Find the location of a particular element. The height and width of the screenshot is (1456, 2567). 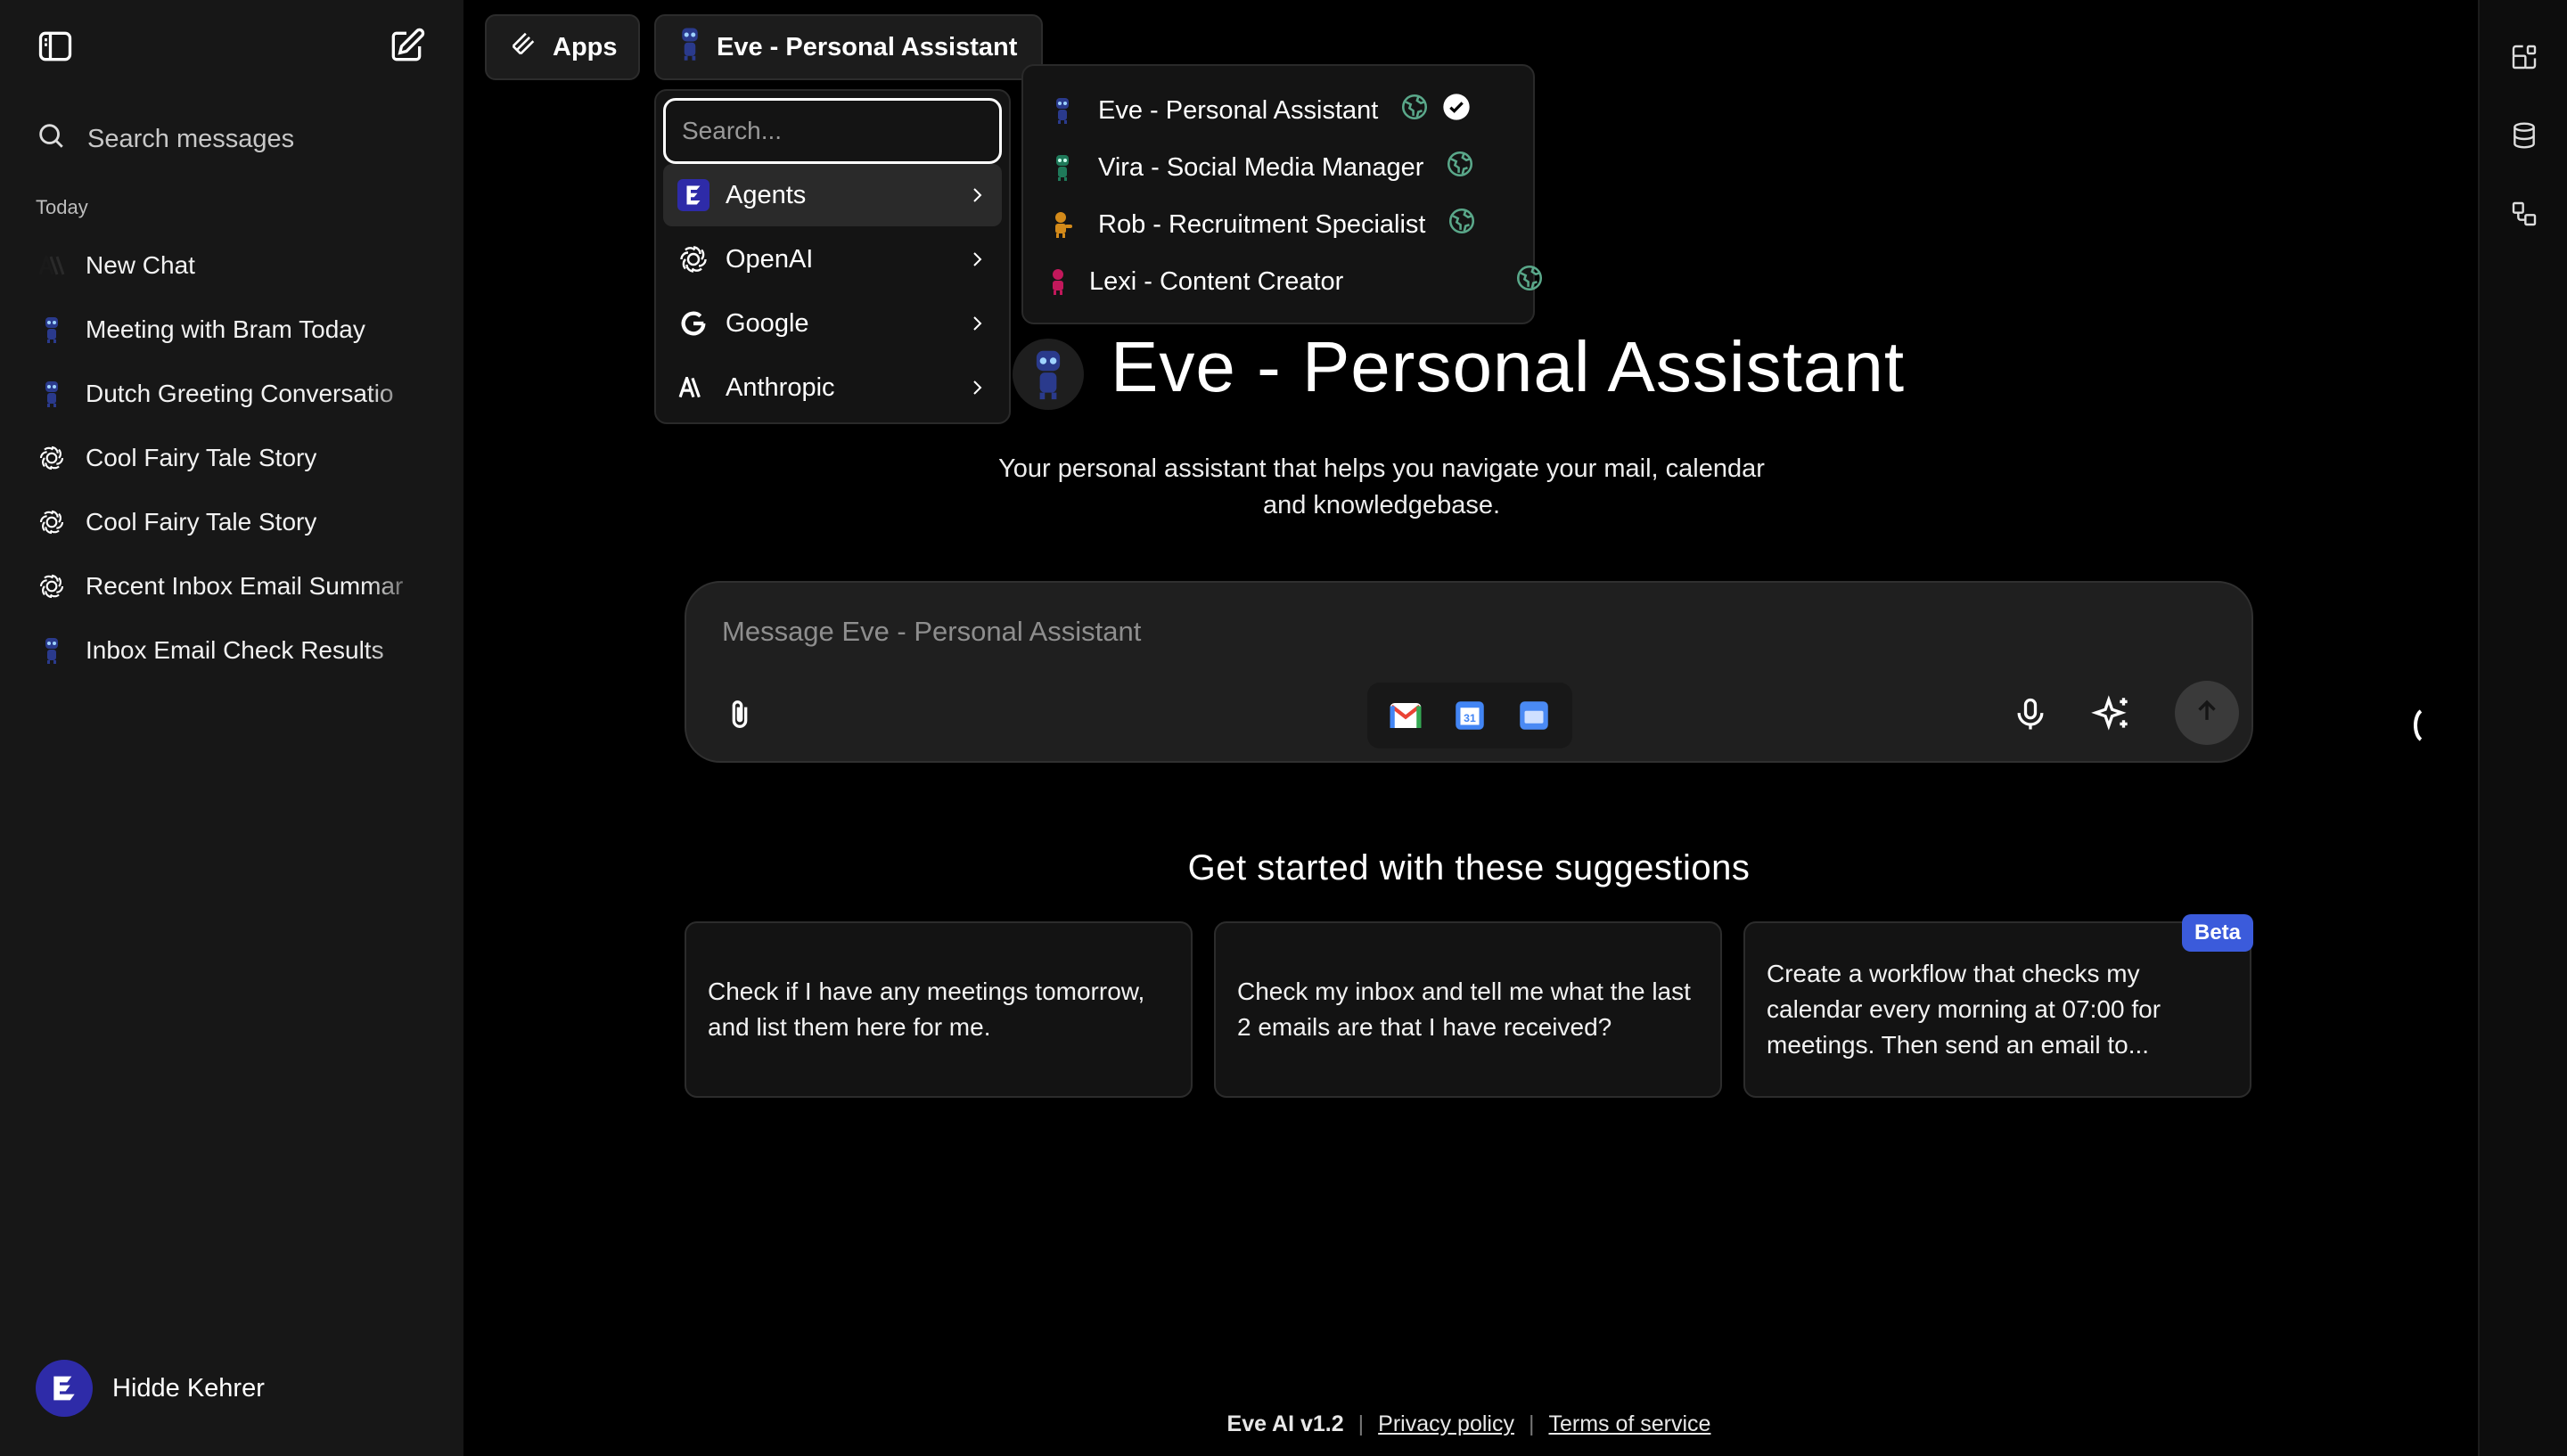

apps-label: Apps is located at coordinates (585, 46).